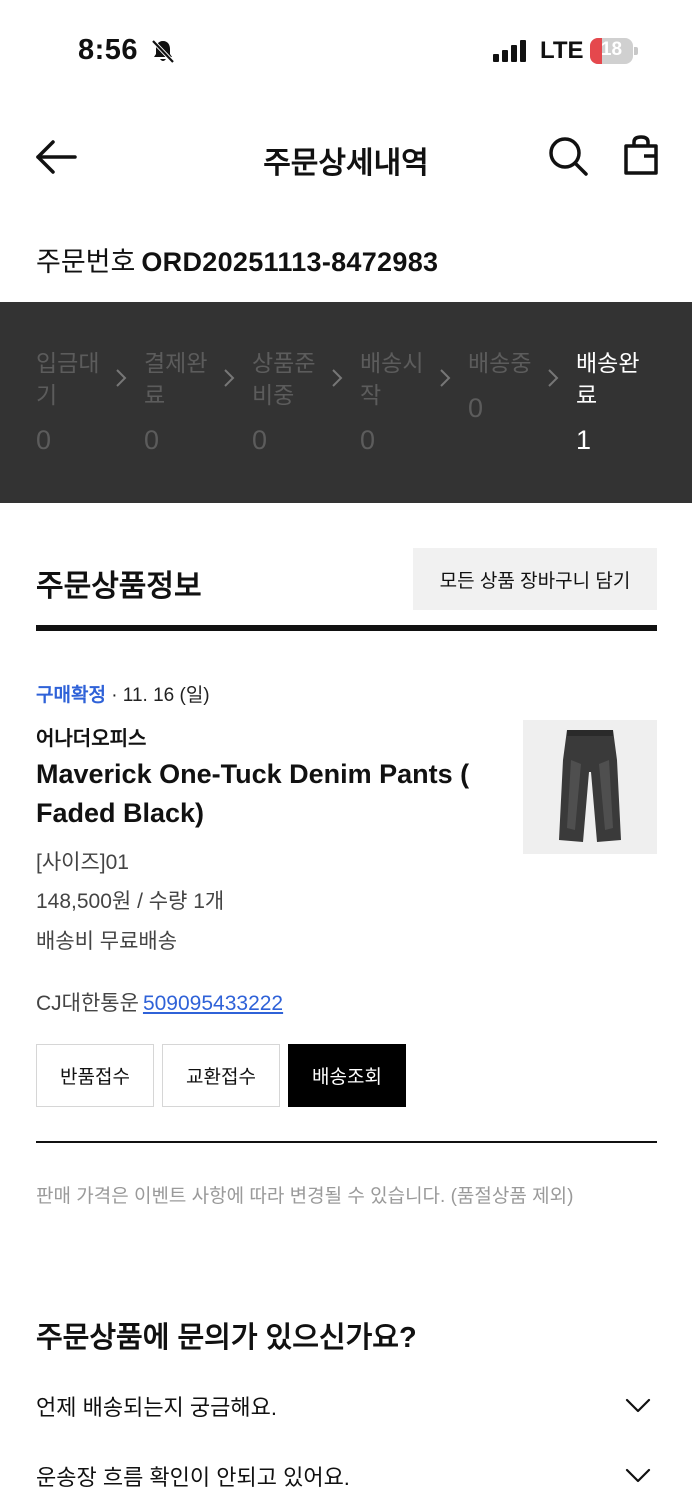 The width and height of the screenshot is (692, 1500). I want to click on step-pending-deposit: 입금대기 0, so click(77, 401).